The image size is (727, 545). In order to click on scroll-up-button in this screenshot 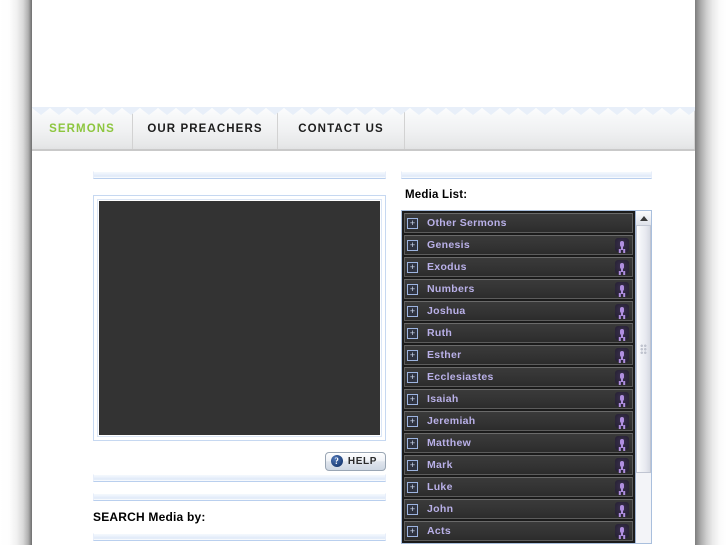, I will do `click(643, 218)`.